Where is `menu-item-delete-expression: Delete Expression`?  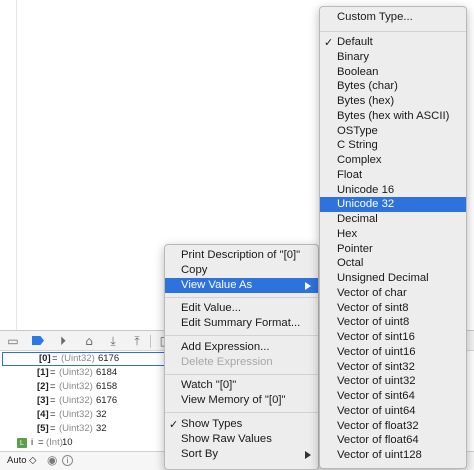
menu-item-delete-expression: Delete Expression is located at coordinates (227, 362).